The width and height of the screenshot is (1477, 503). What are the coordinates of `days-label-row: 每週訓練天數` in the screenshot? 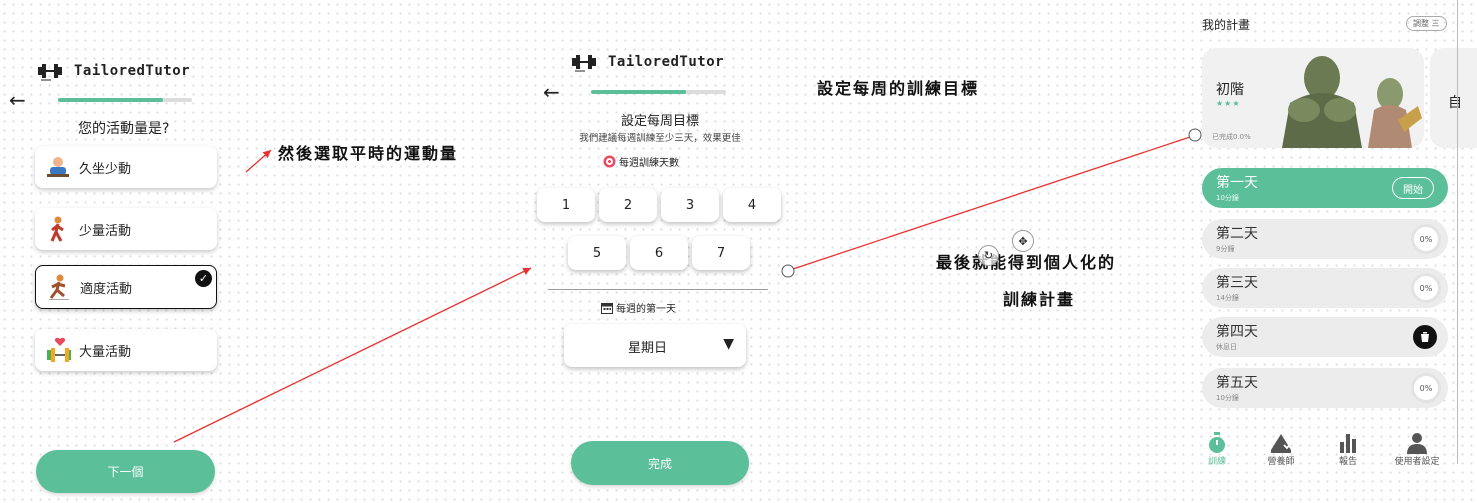 It's located at (641, 161).